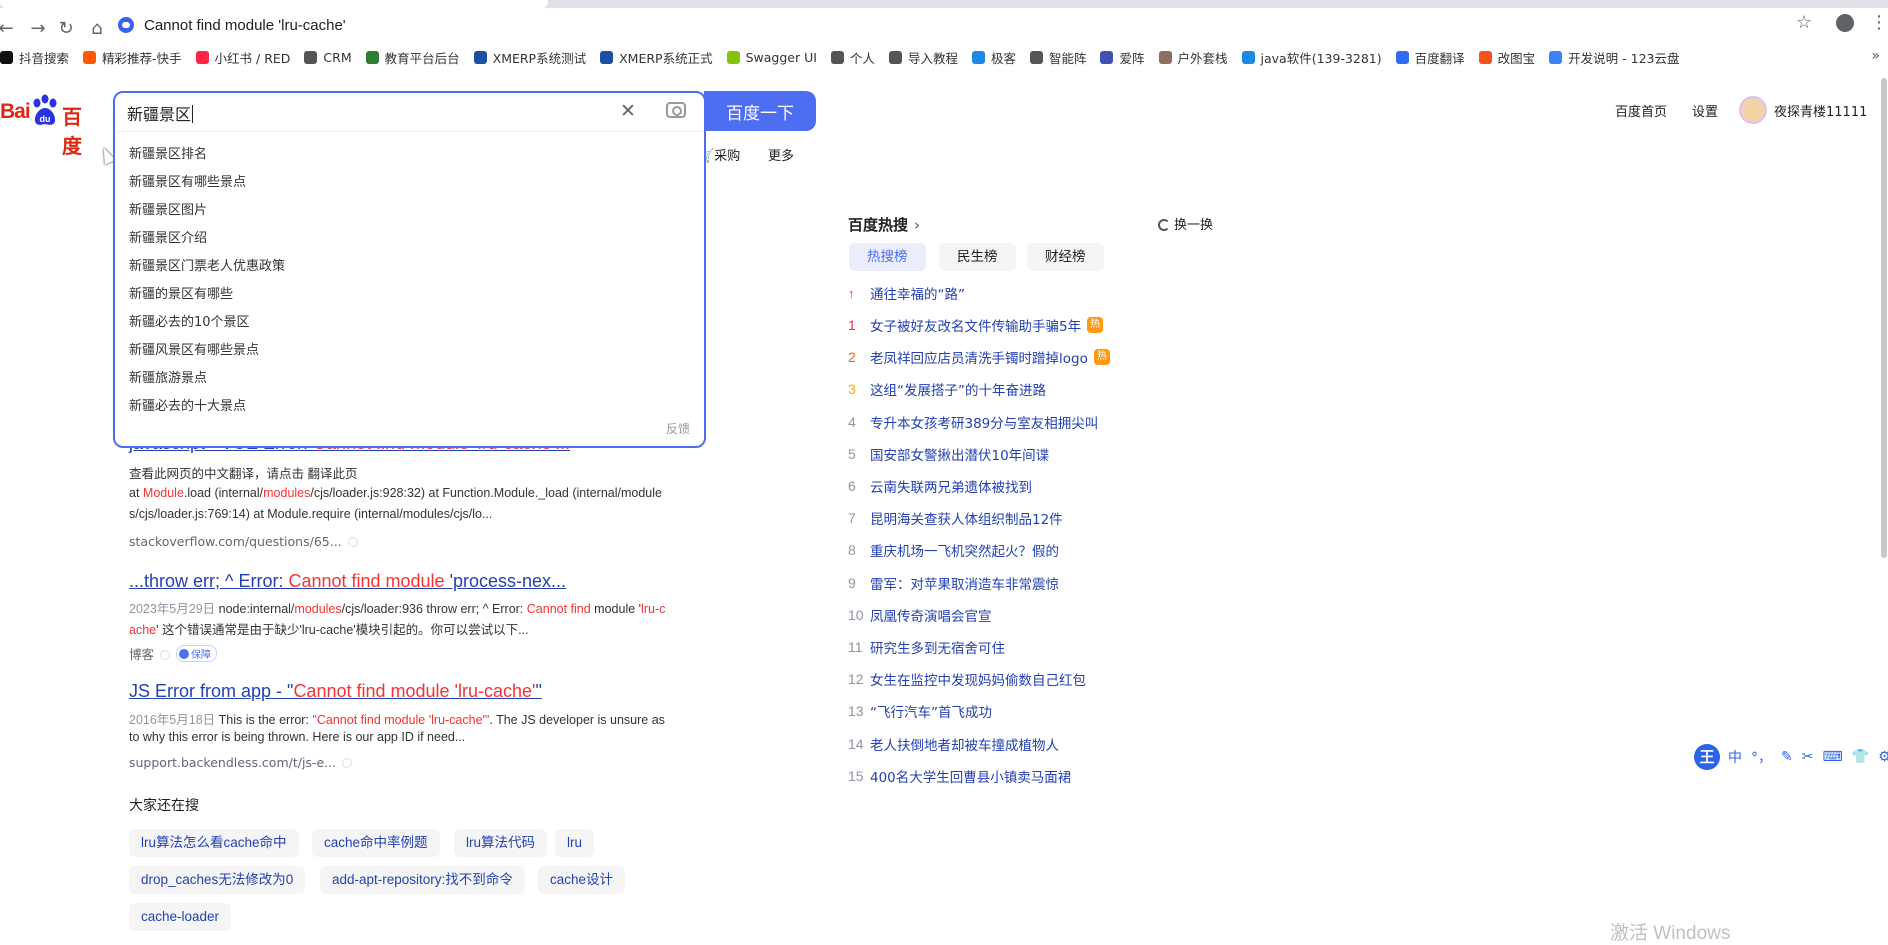 The height and width of the screenshot is (945, 1888). What do you see at coordinates (501, 843) in the screenshot?
I see `related-search-chip: lru算法代码` at bounding box center [501, 843].